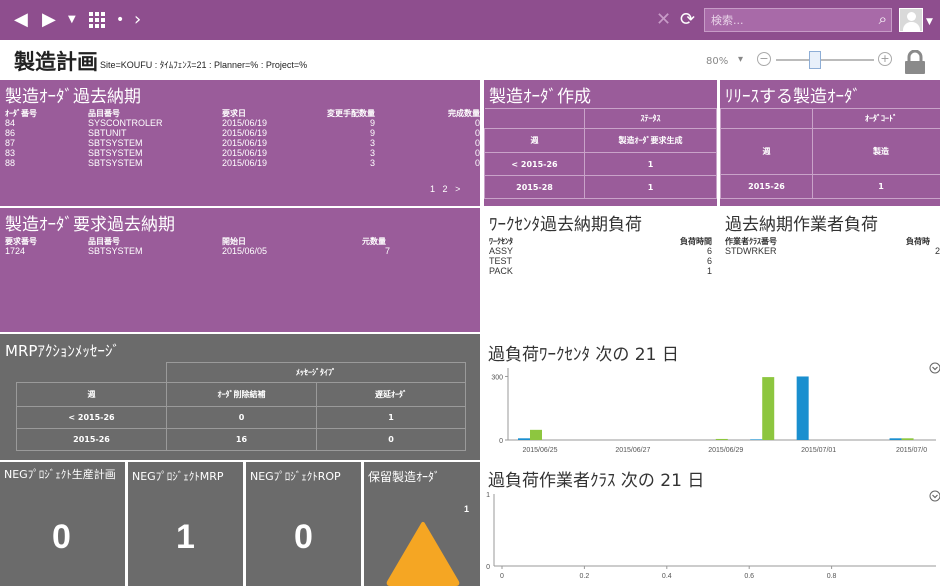 Image resolution: width=940 pixels, height=586 pixels. I want to click on table-row: 2015-26 1, so click(830, 186).